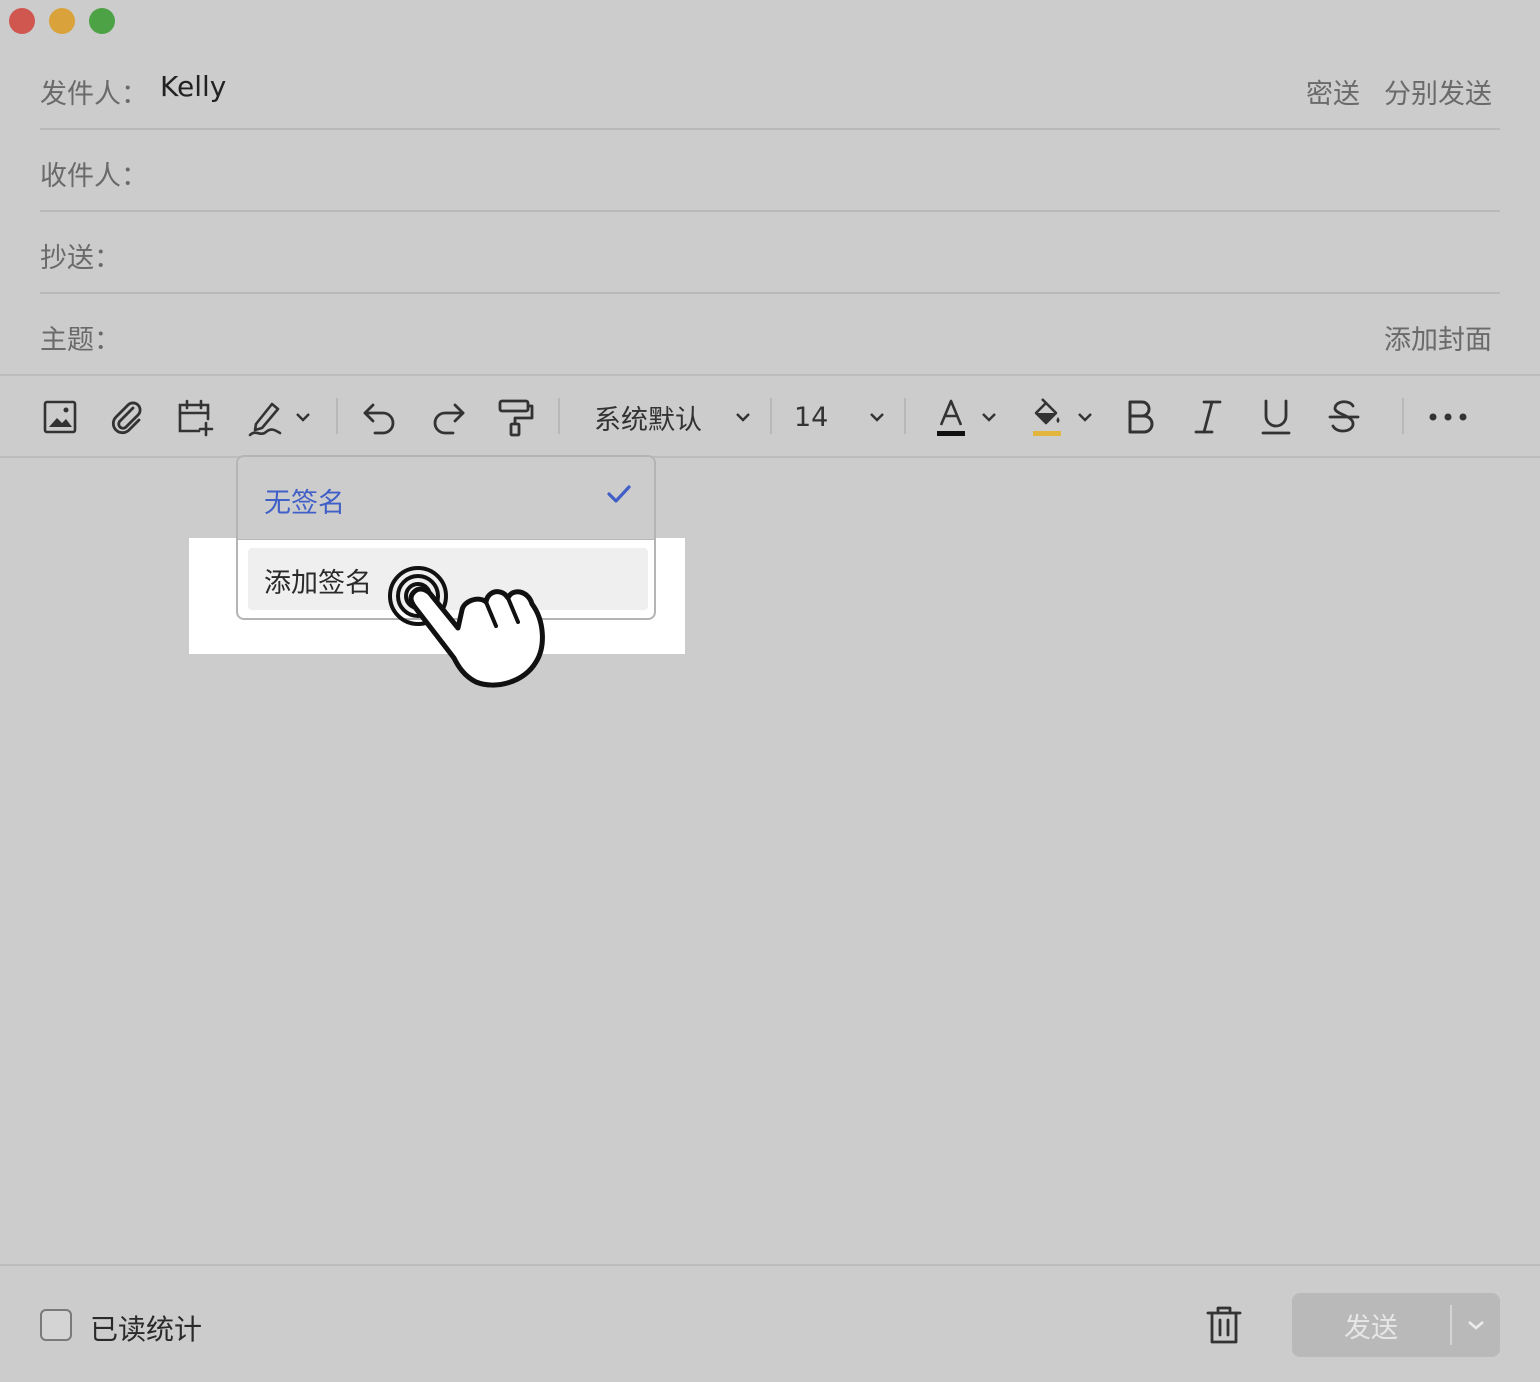 The height and width of the screenshot is (1382, 1540). Describe the element at coordinates (1140, 417) in the screenshot. I see `bold-icon` at that location.